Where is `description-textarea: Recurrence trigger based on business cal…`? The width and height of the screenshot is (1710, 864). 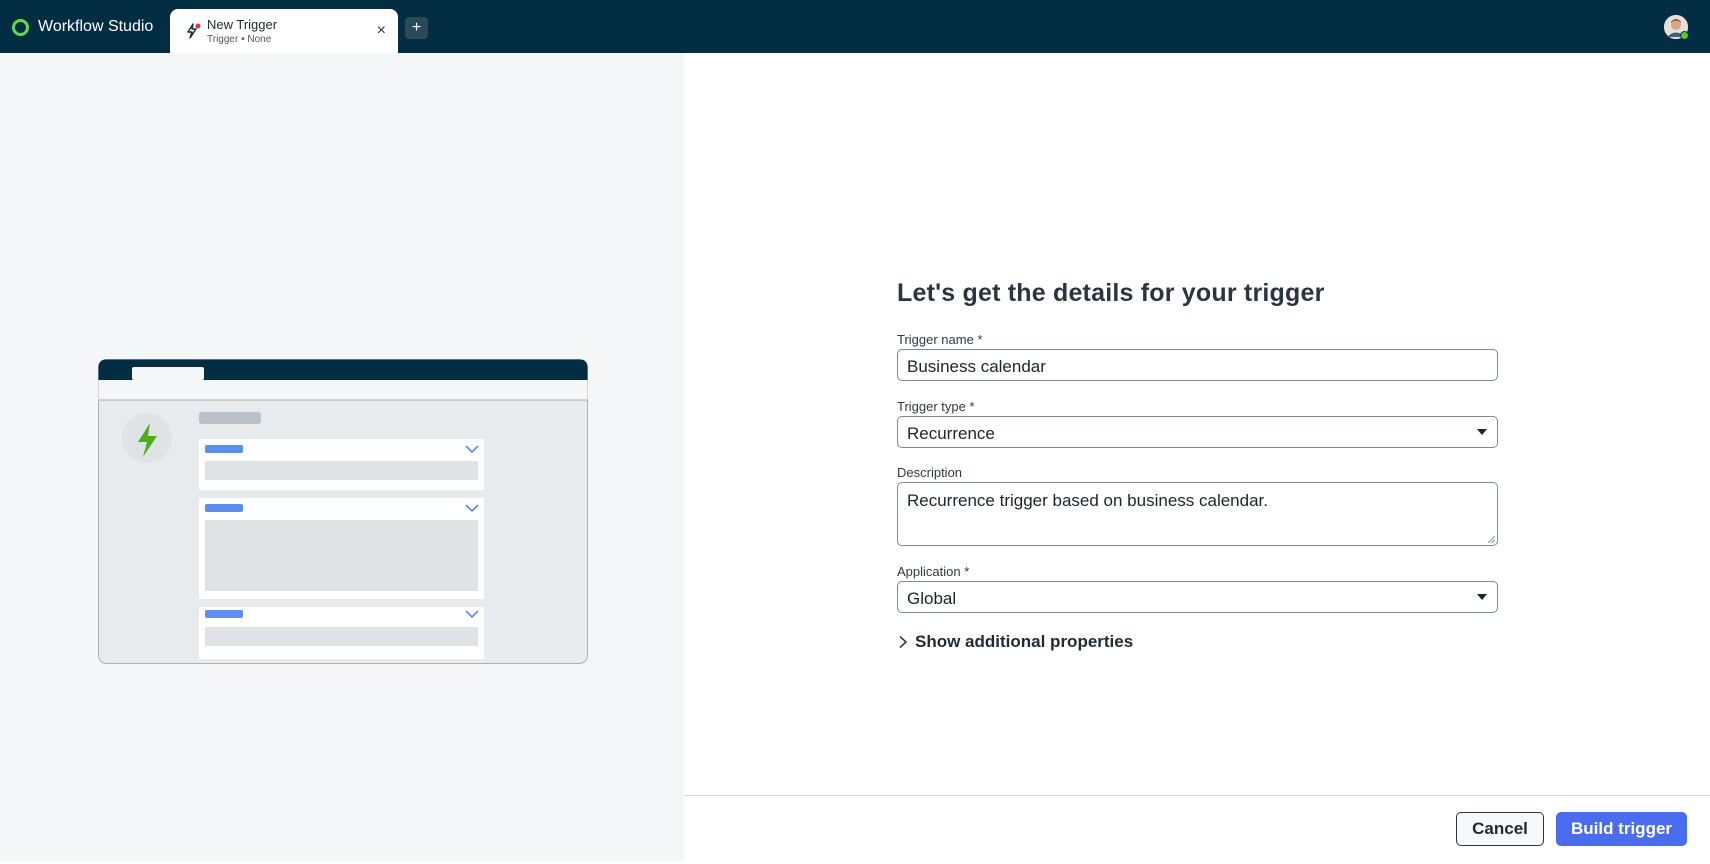
description-textarea: Recurrence trigger based on business cal… is located at coordinates (1197, 514).